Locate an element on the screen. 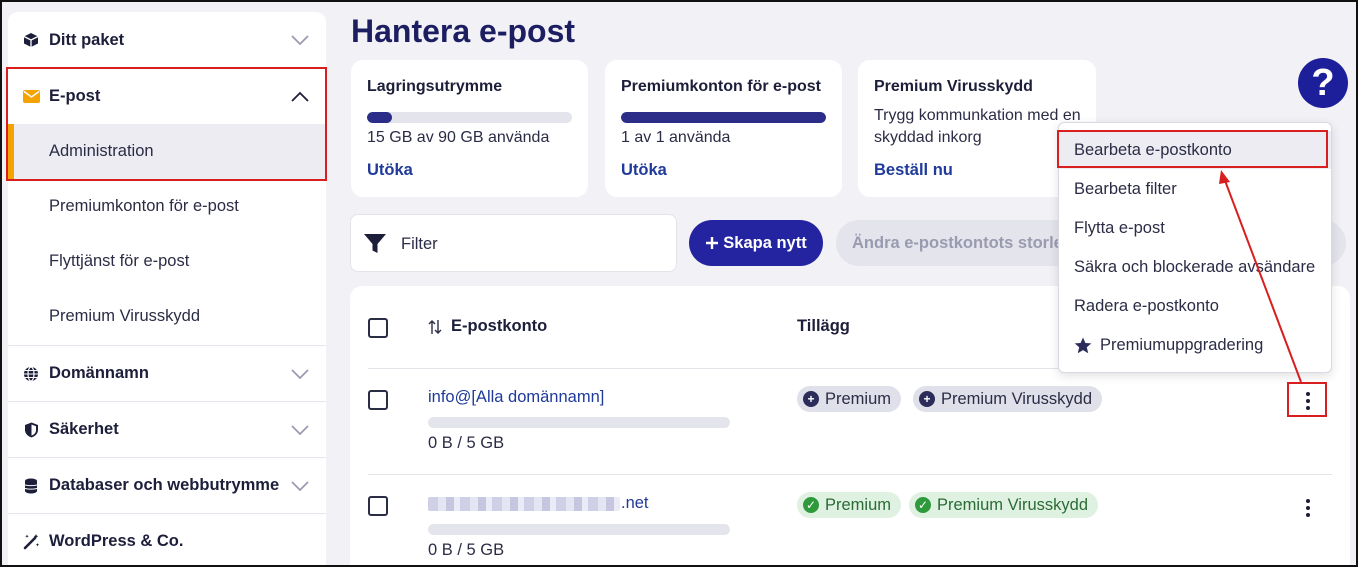 The width and height of the screenshot is (1358, 567). sidebar-subitem-premium-virusskydd: Premium Virusskydd is located at coordinates (167, 316).